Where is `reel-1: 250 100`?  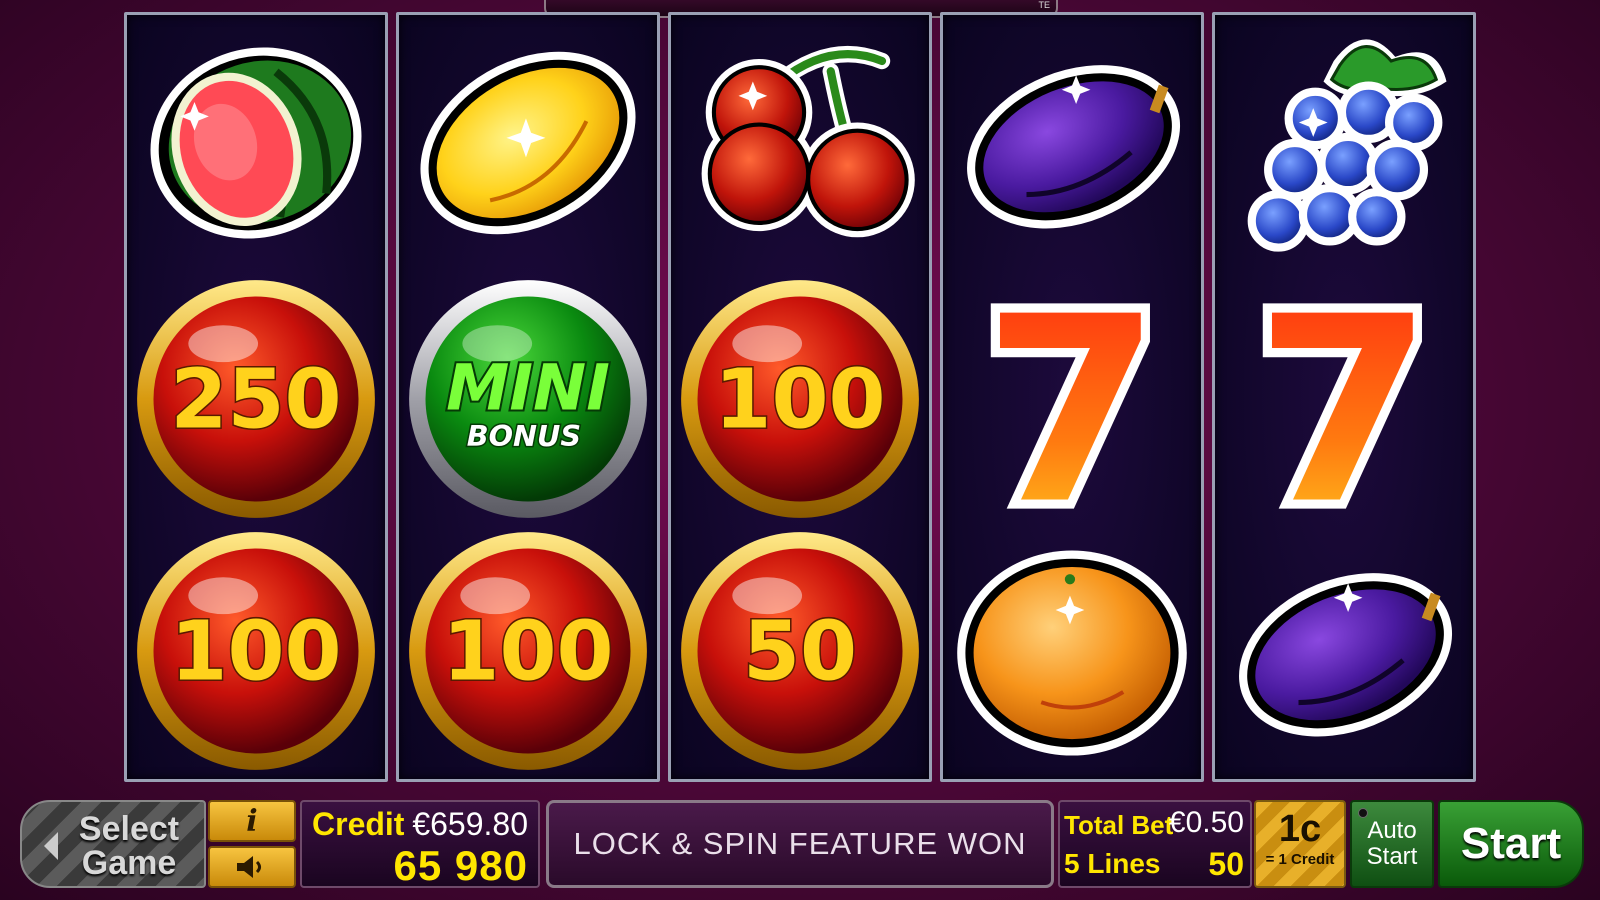 reel-1: 250 100 is located at coordinates (256, 397).